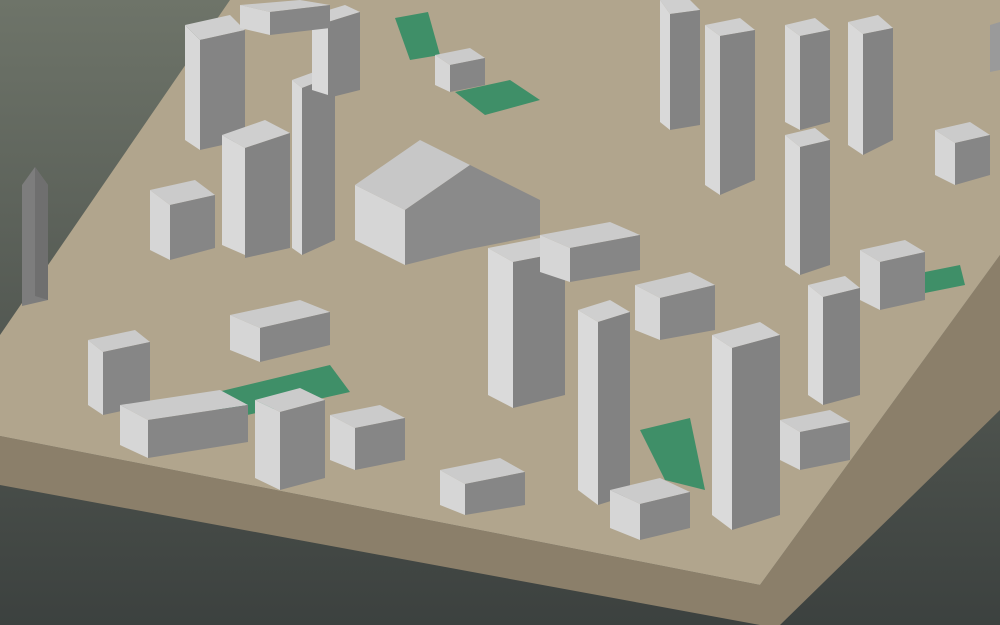  What do you see at coordinates (834, 340) in the screenshot?
I see `building-tower-e` at bounding box center [834, 340].